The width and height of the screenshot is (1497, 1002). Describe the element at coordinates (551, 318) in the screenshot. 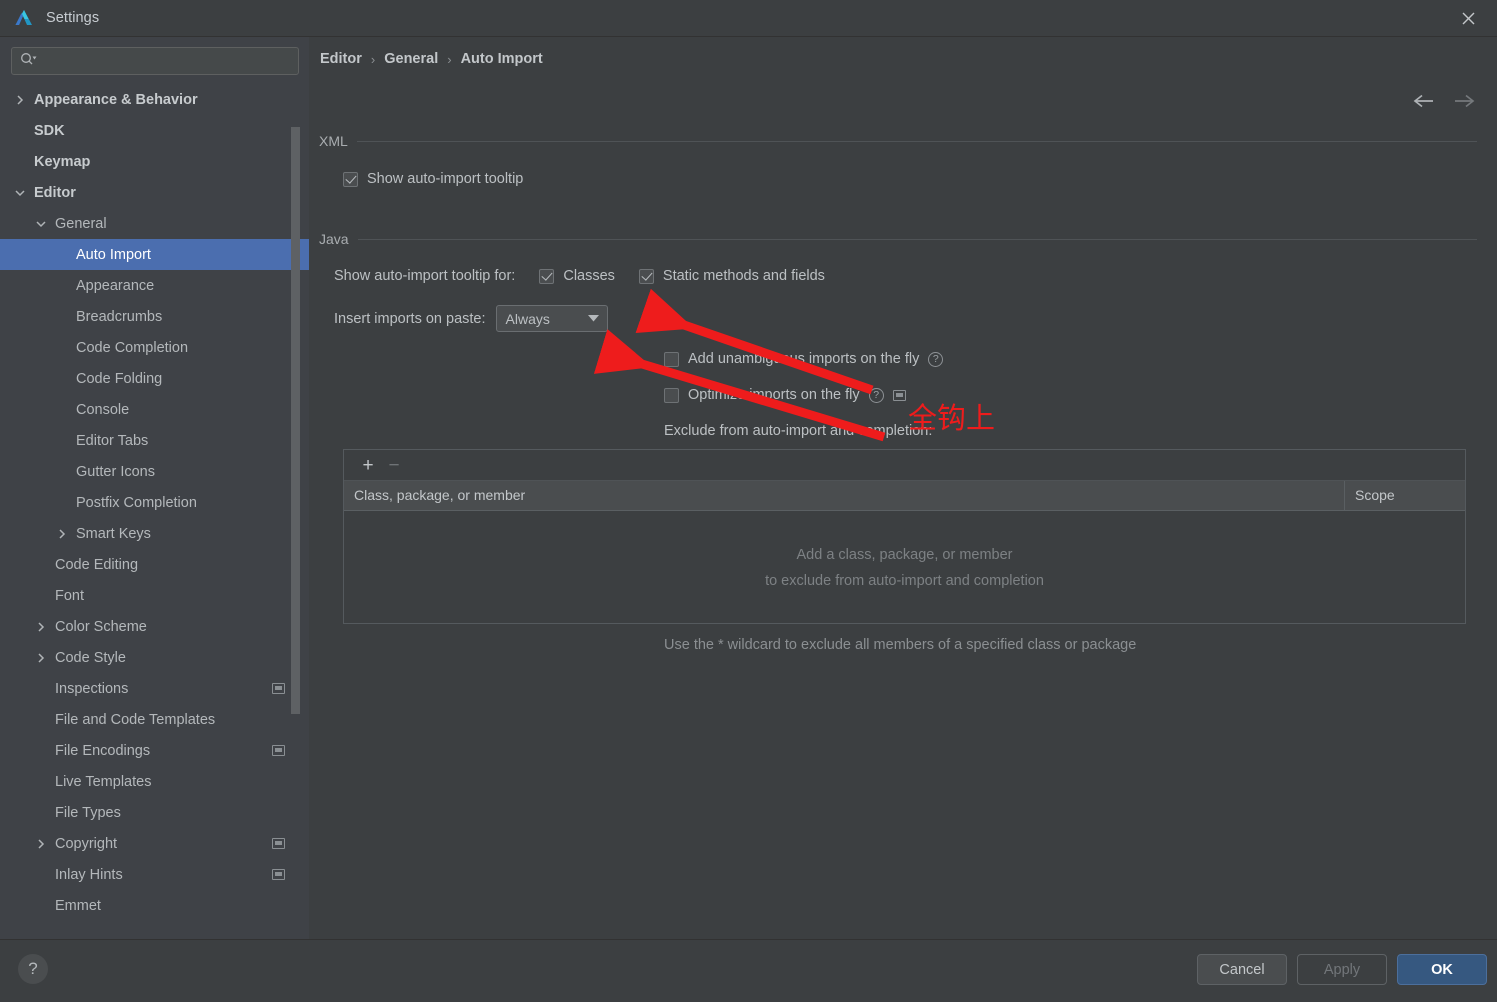

I see `select-insert-imports-on-paste: Always` at that location.